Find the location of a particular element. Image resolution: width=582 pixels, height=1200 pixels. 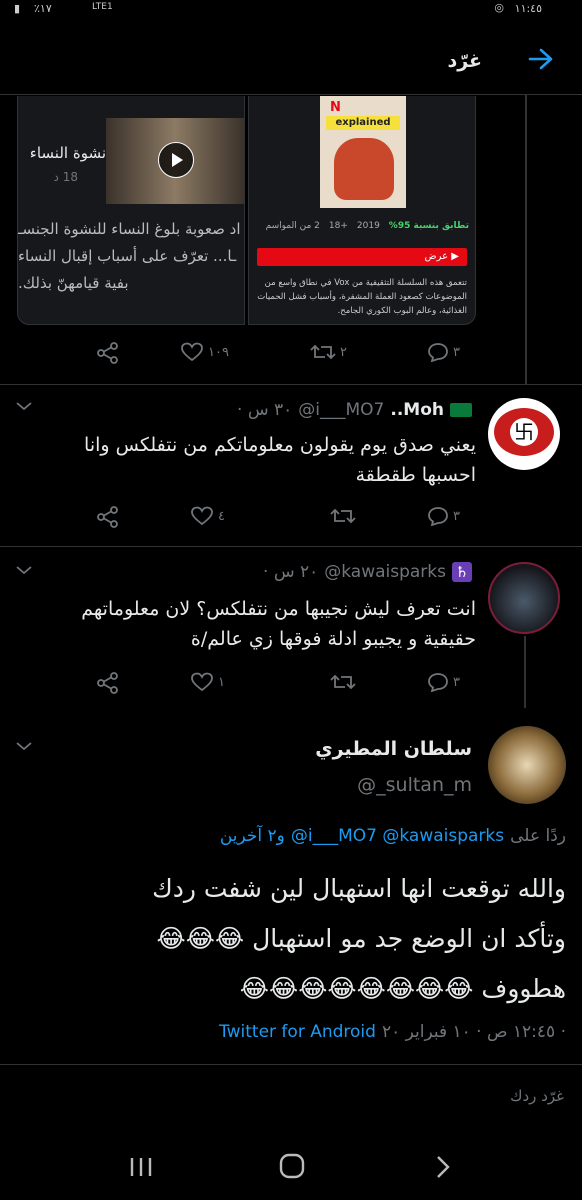

octopus-icon is located at coordinates (364, 169).